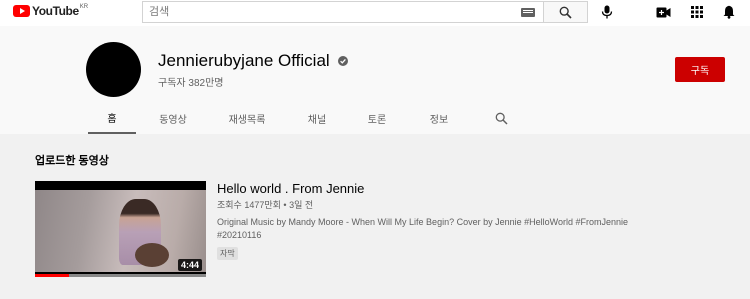 The height and width of the screenshot is (299, 750). I want to click on subscribe-button: 구독, so click(700, 69).